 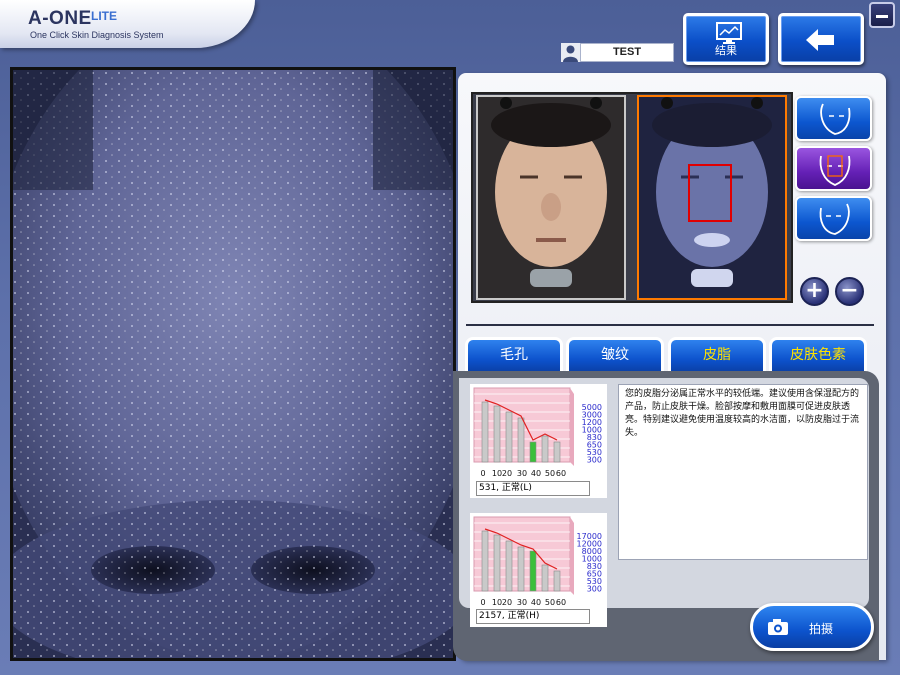 I want to click on app-title: A-ONE, so click(x=60, y=18).